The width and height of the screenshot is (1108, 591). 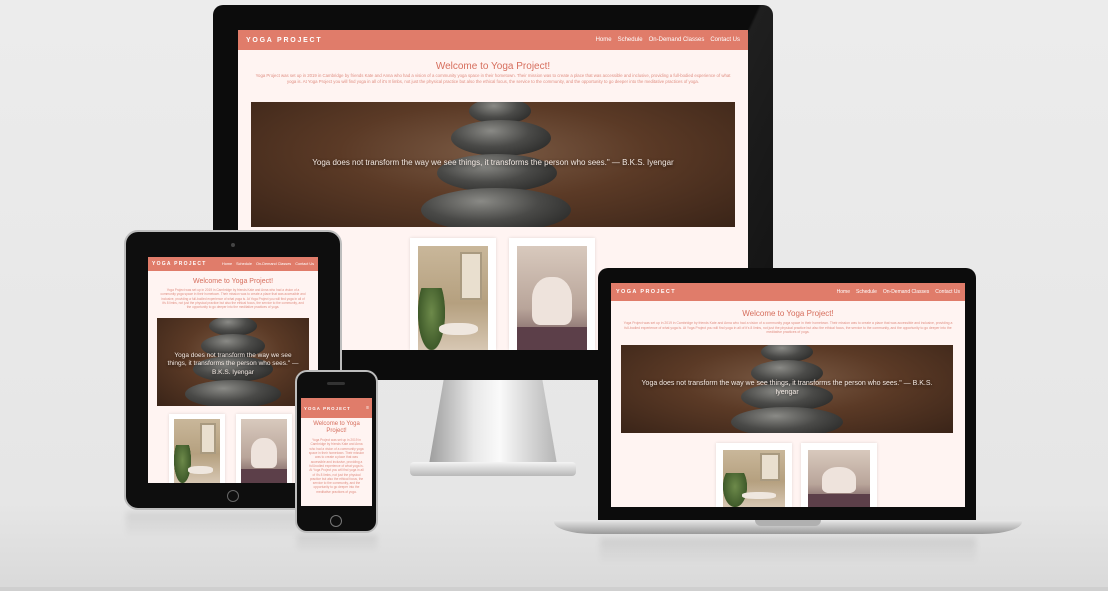 I want to click on laptop-reflection, so click(x=788, y=551).